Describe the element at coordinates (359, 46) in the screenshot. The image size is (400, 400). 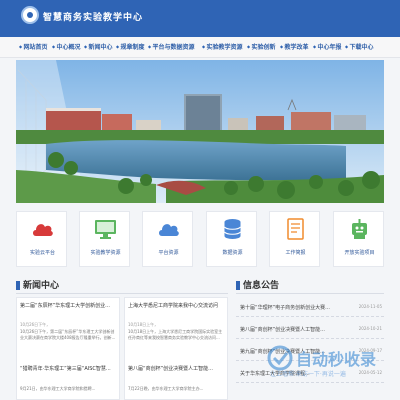
I see `nav-item-download: 下载中心` at that location.